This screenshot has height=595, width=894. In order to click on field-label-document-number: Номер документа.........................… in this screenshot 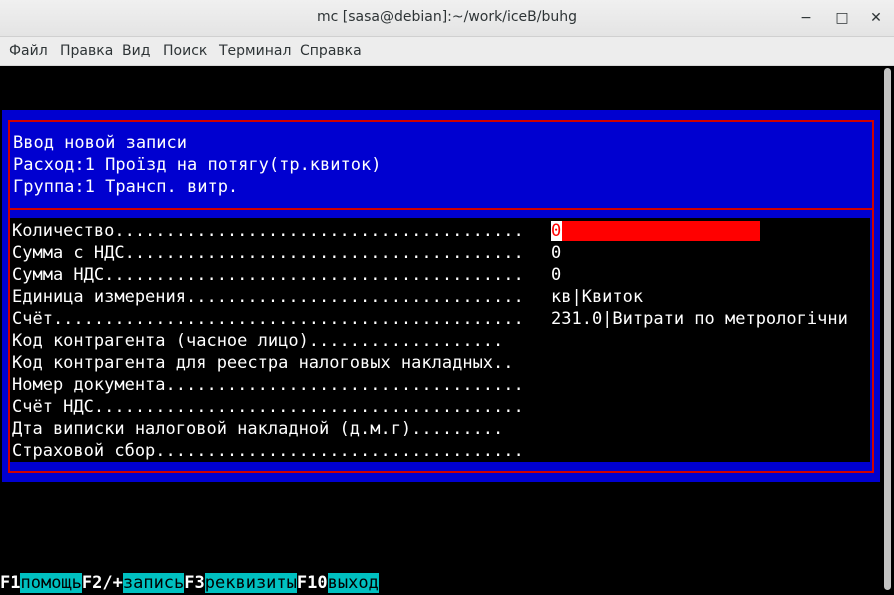, I will do `click(268, 385)`.